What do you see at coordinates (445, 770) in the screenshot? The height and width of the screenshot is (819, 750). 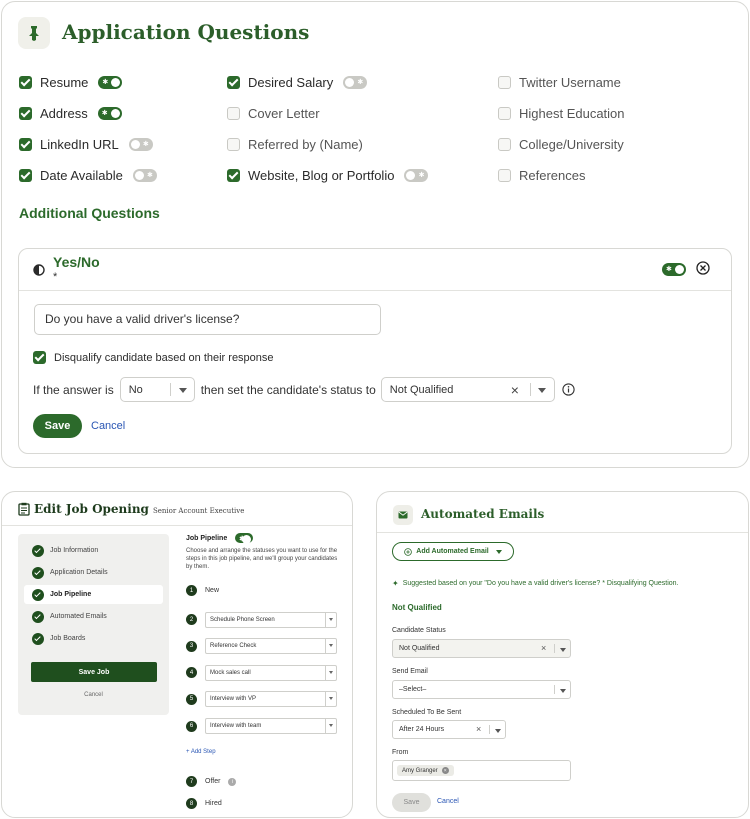 I see `remove-icon: ×` at bounding box center [445, 770].